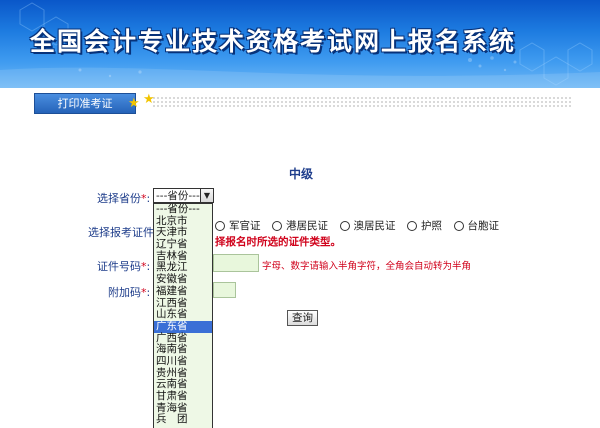 The image size is (600, 428). What do you see at coordinates (183, 396) in the screenshot?
I see `province-option: 甘肃省` at bounding box center [183, 396].